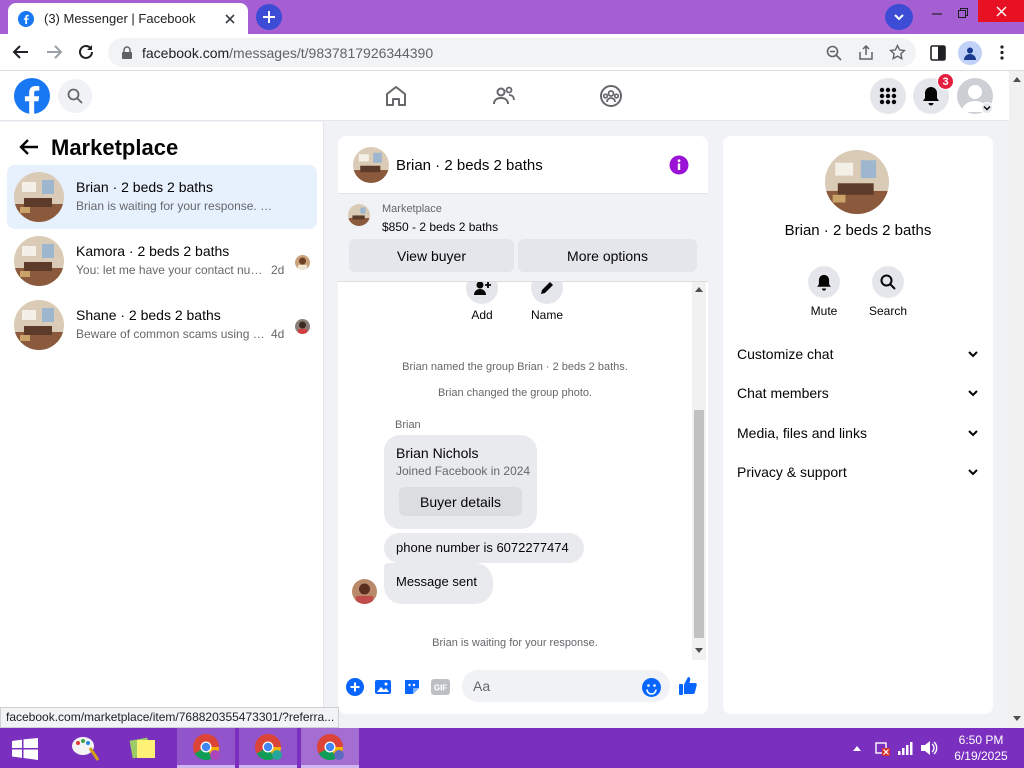 The height and width of the screenshot is (768, 1024). I want to click on signal-icon, so click(905, 748).